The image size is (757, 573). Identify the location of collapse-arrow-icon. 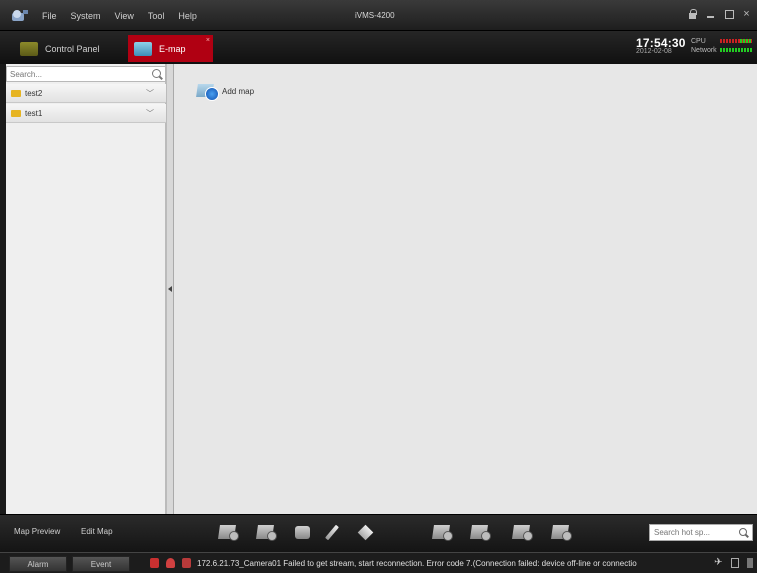
(170, 289).